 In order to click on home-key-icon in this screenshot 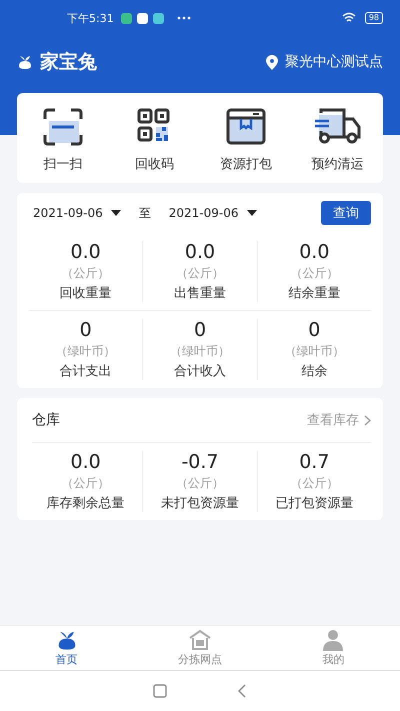, I will do `click(160, 691)`.